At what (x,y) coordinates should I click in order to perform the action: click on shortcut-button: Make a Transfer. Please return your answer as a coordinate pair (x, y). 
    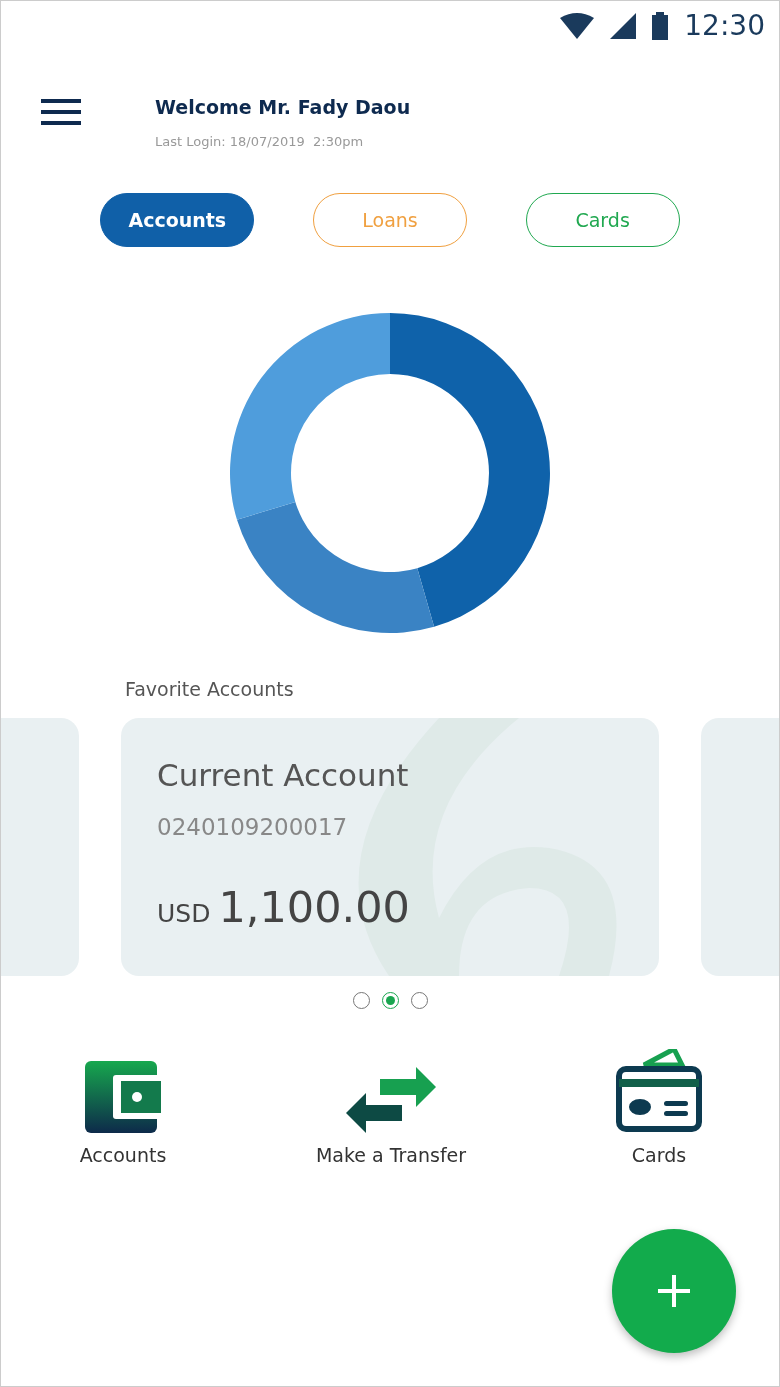
    Looking at the image, I should click on (391, 1108).